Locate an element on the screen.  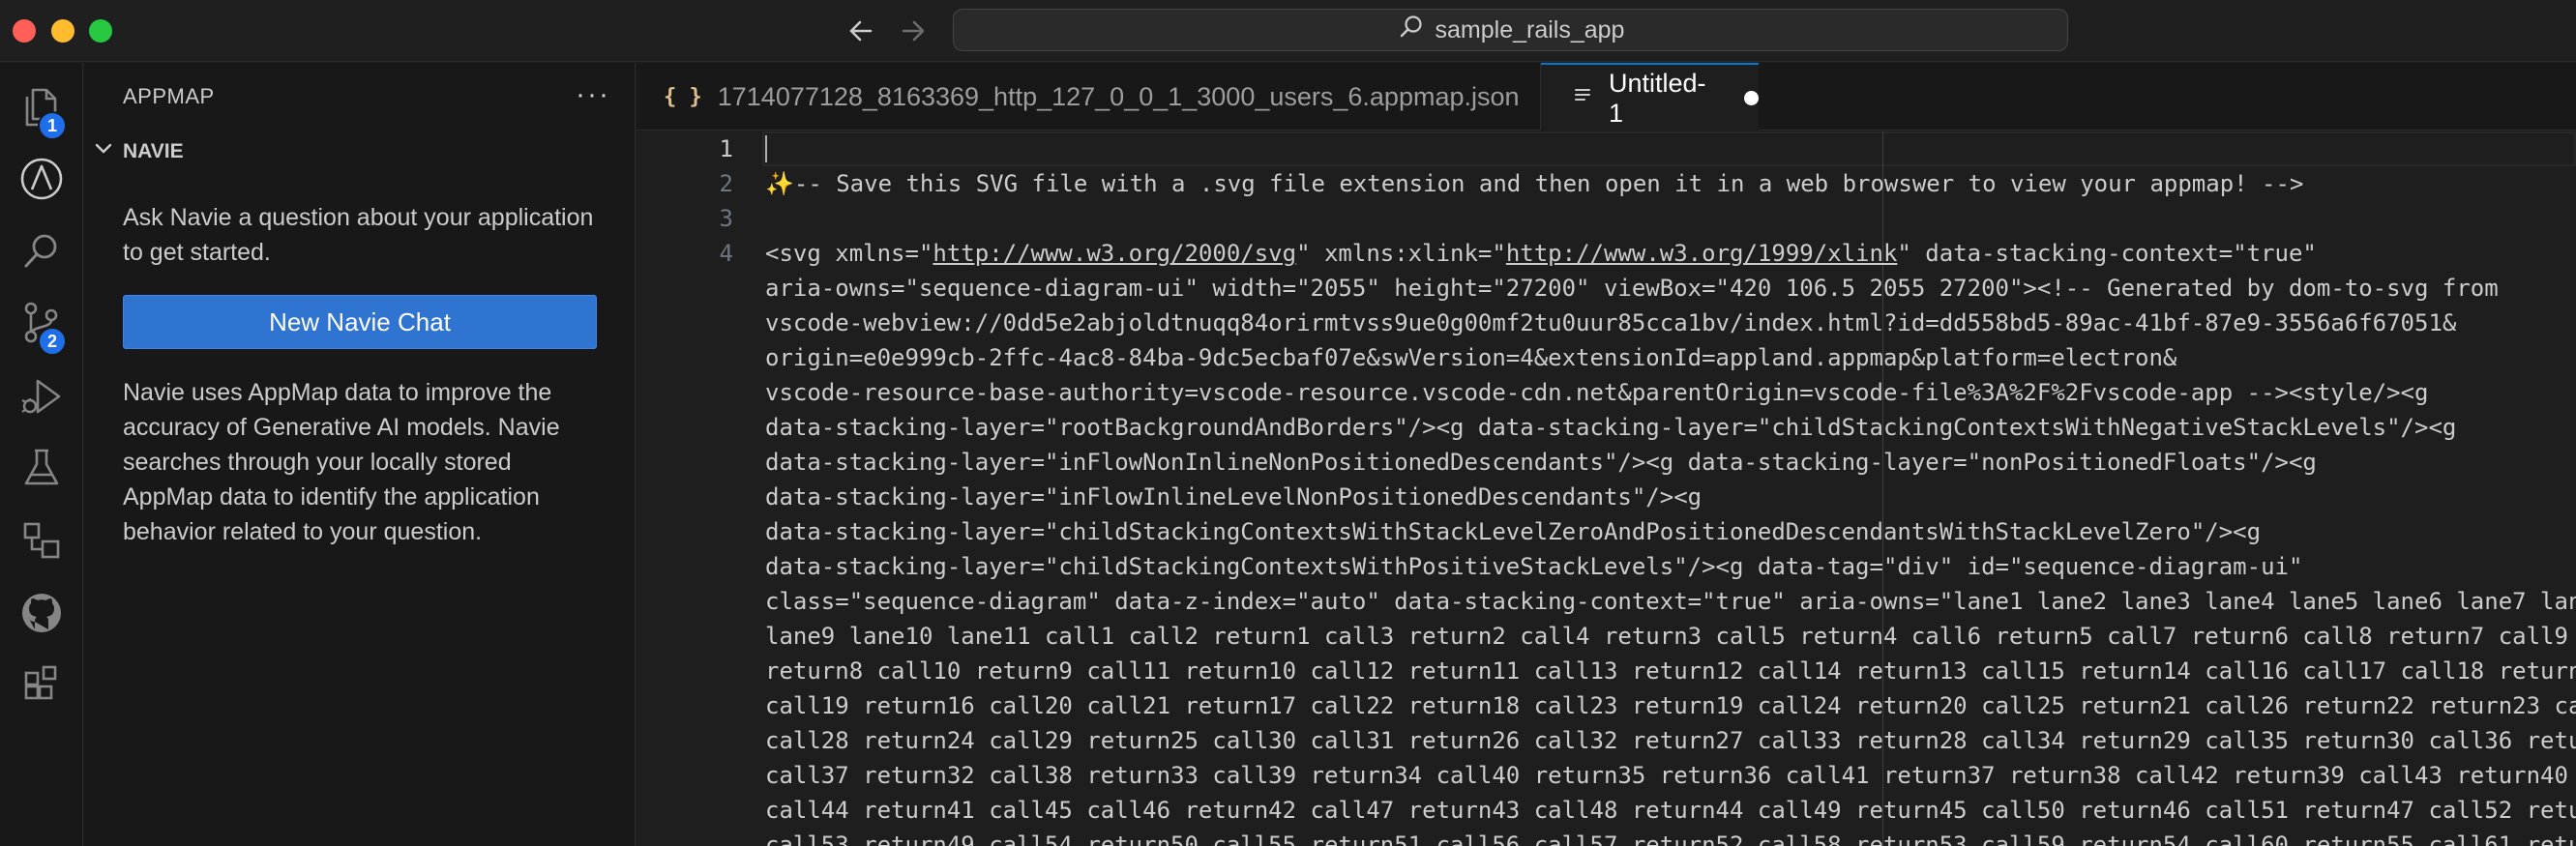
code-text: " xmlns:xlink=" is located at coordinates (1401, 254).